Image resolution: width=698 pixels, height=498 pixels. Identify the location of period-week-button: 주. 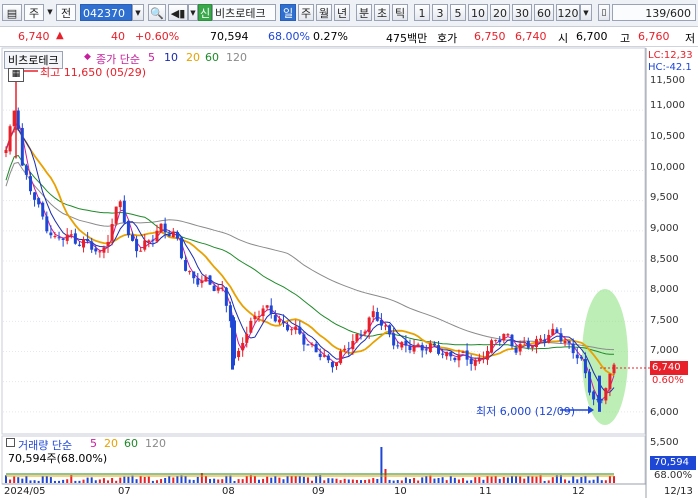
(306, 12).